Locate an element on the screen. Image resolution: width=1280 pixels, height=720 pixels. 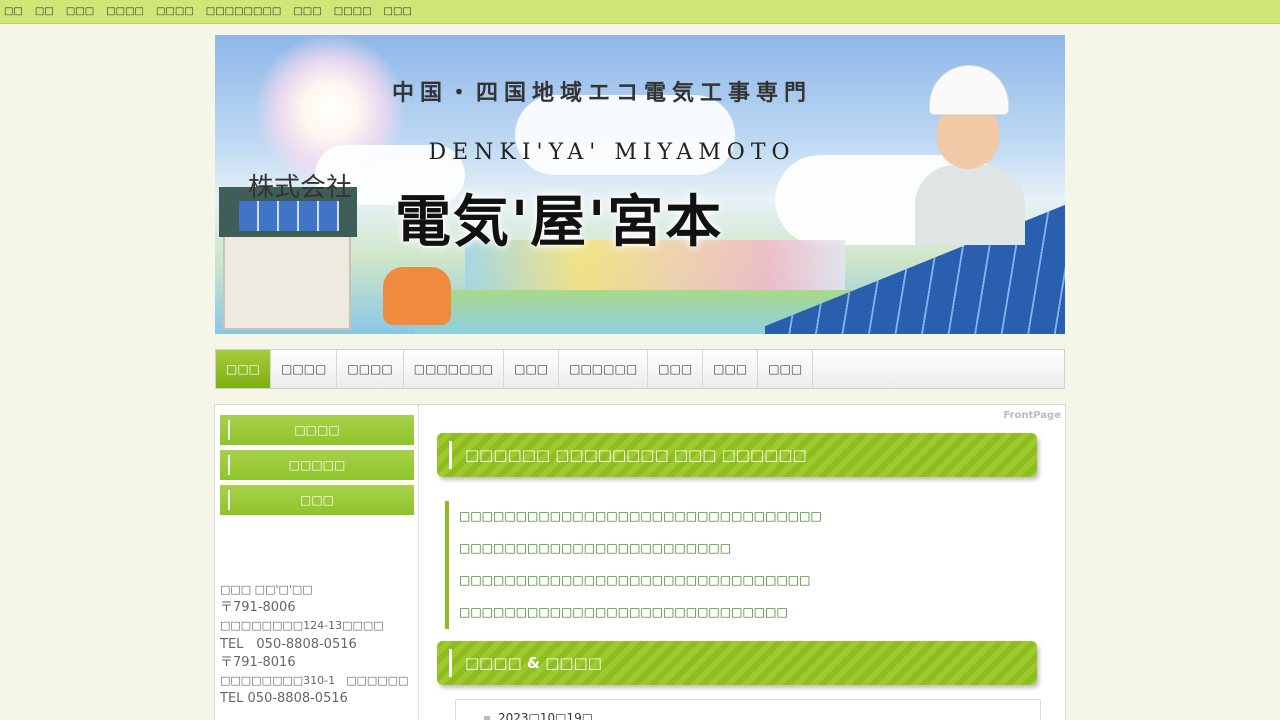
nav-item-7: □□□ is located at coordinates (676, 369).